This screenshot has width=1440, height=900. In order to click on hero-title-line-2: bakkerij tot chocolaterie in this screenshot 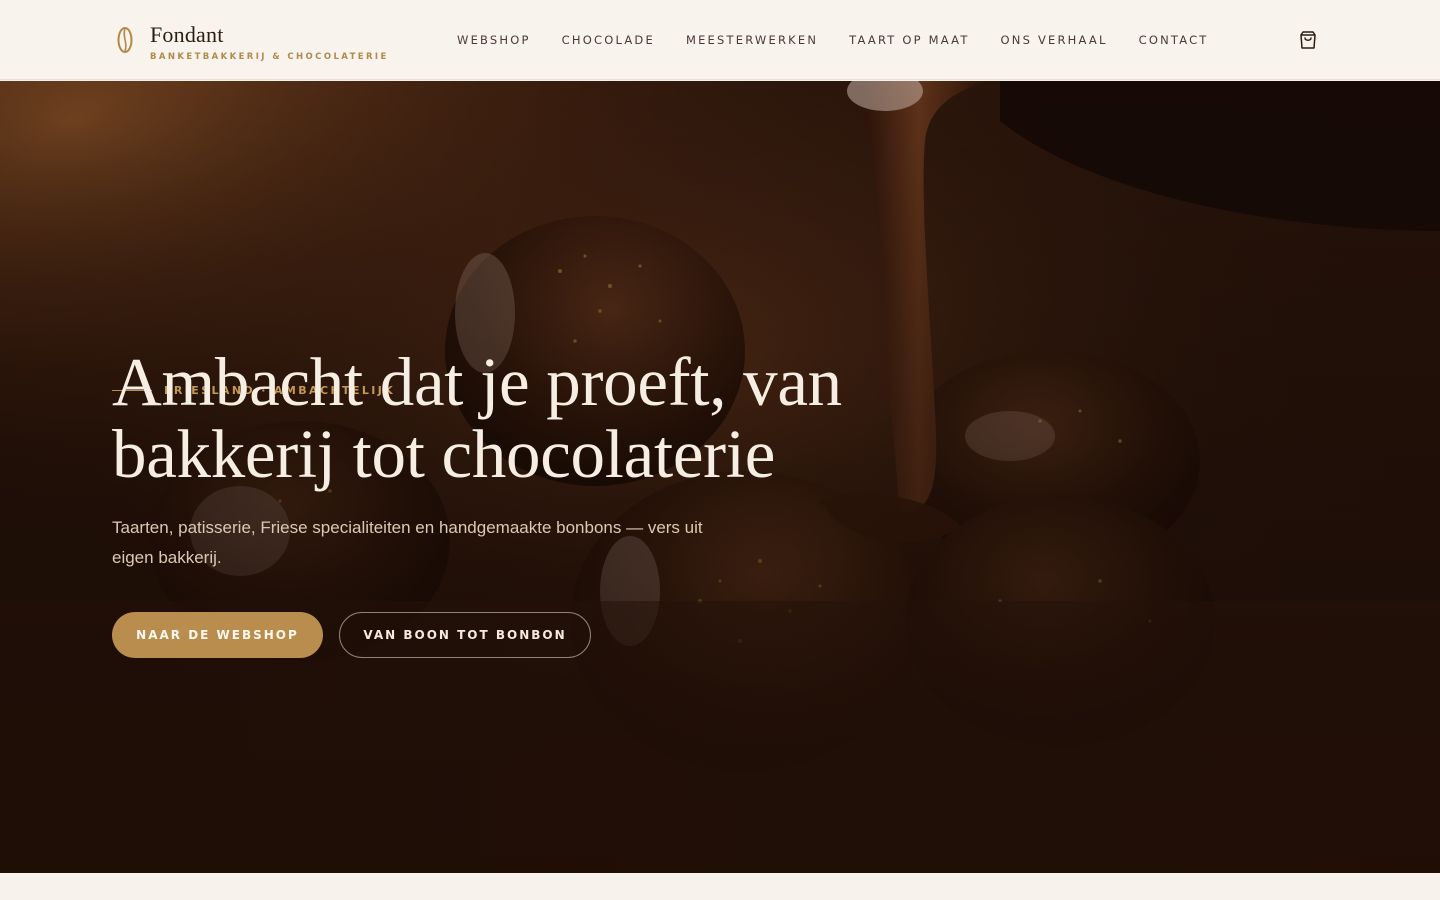, I will do `click(444, 454)`.